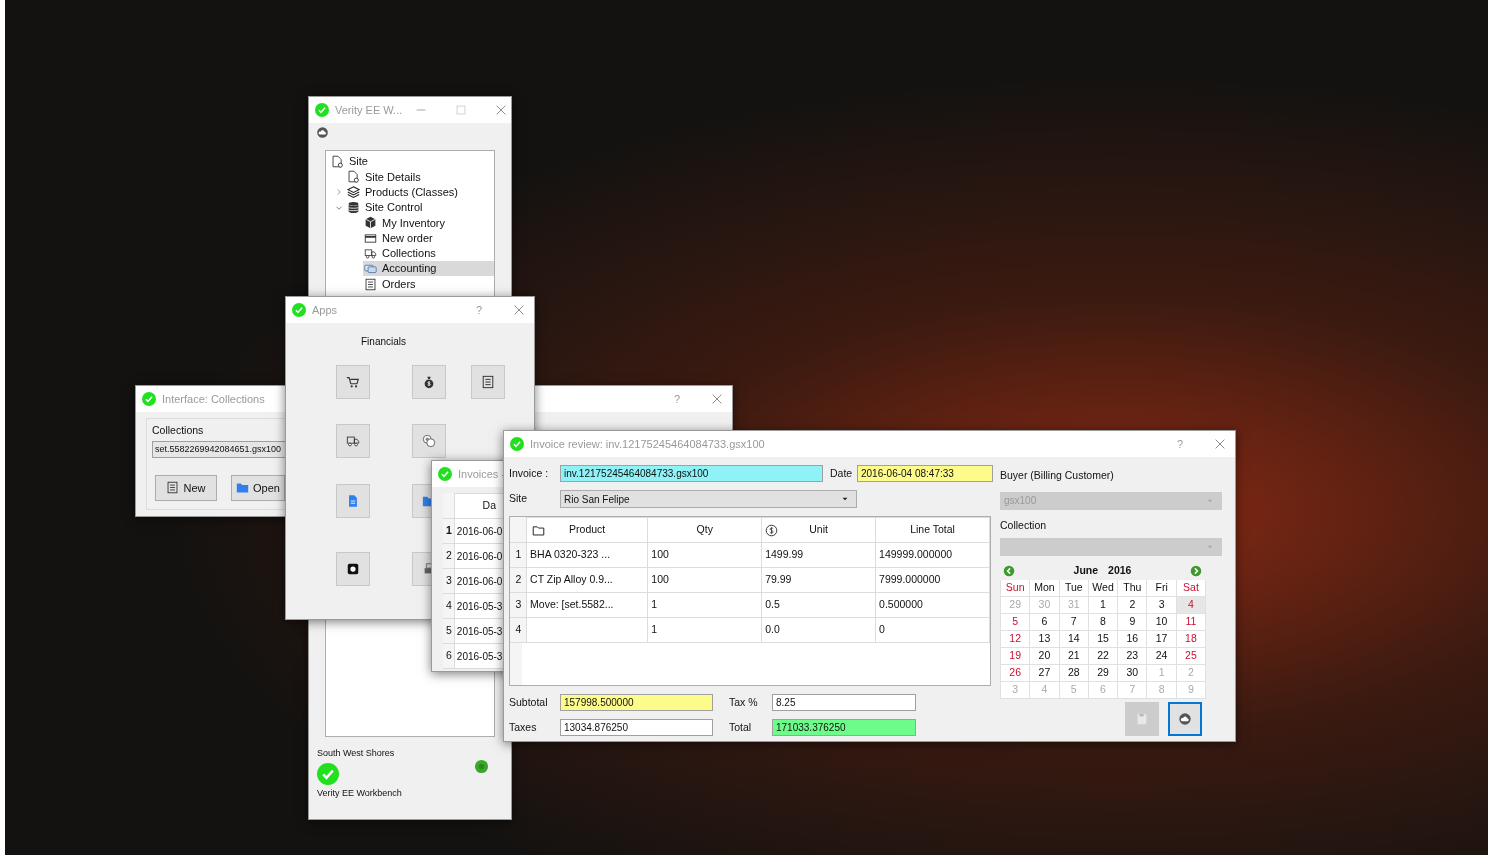  I want to click on calendar-day: 25, so click(1191, 656).